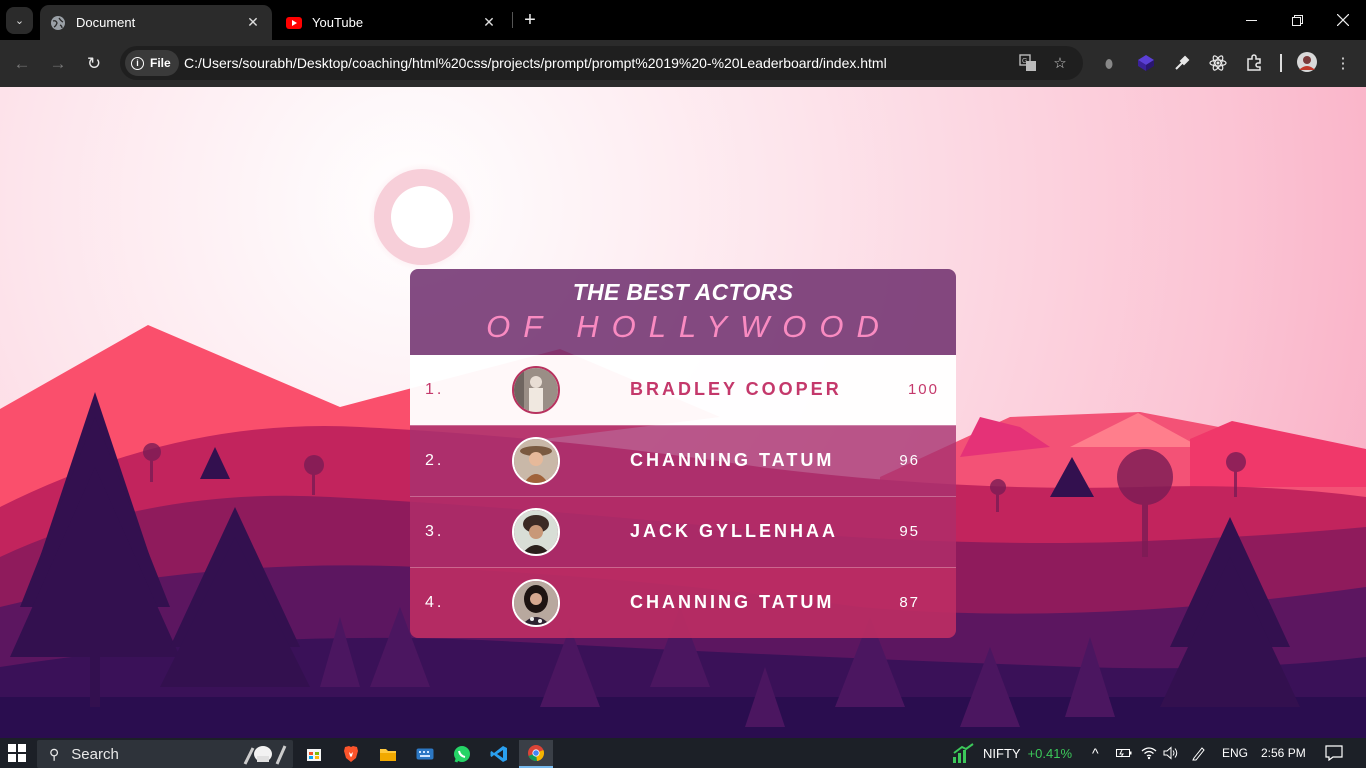  I want to click on extensions-puzzle-icon, so click(1254, 63).